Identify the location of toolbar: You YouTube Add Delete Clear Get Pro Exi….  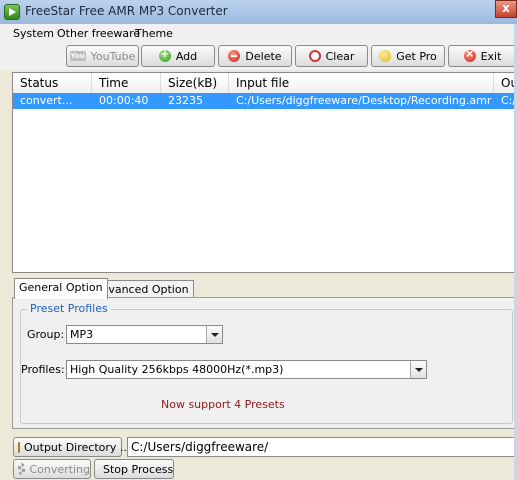
(258, 57).